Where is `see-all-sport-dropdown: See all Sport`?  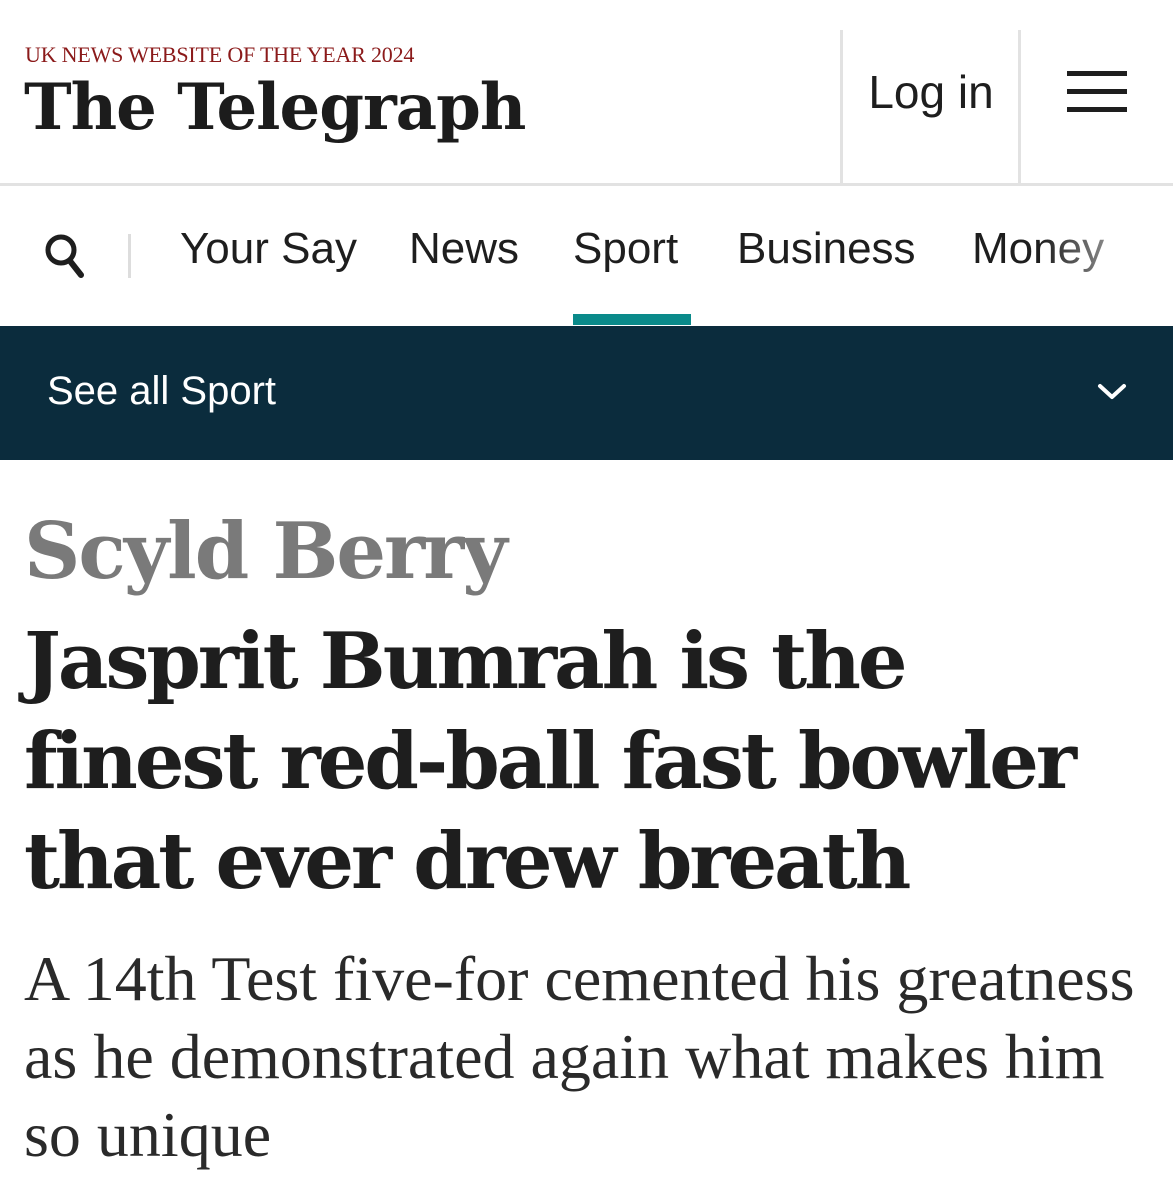 see-all-sport-dropdown: See all Sport is located at coordinates (586, 393).